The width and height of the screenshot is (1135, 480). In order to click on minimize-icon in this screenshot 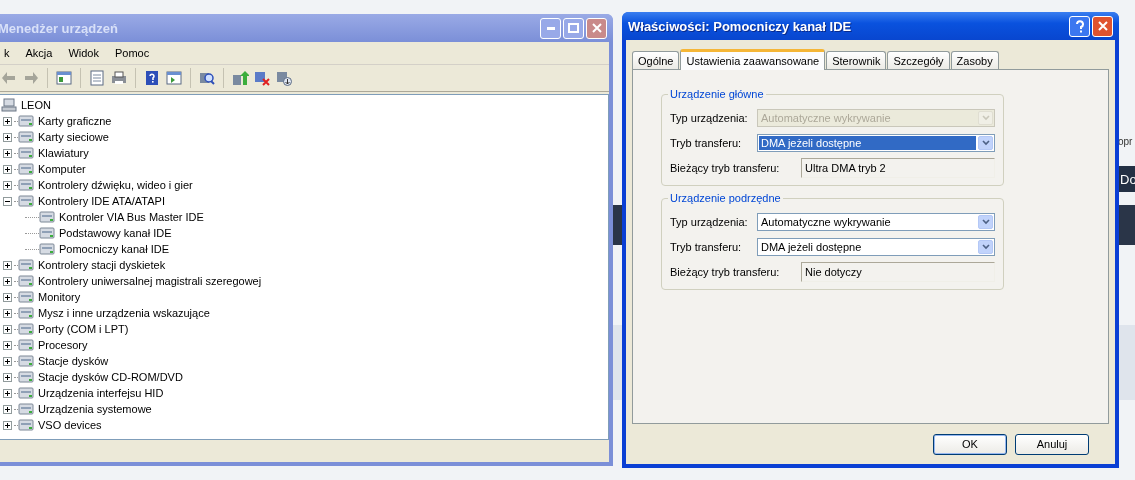, I will do `click(550, 28)`.